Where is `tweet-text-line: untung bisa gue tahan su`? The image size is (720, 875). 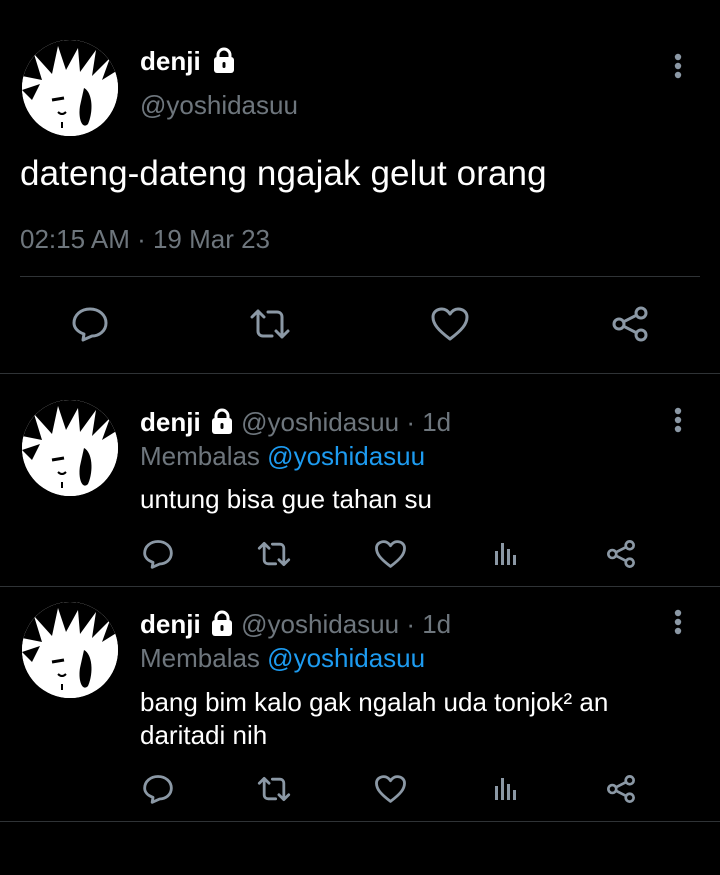 tweet-text-line: untung bisa gue tahan su is located at coordinates (286, 499).